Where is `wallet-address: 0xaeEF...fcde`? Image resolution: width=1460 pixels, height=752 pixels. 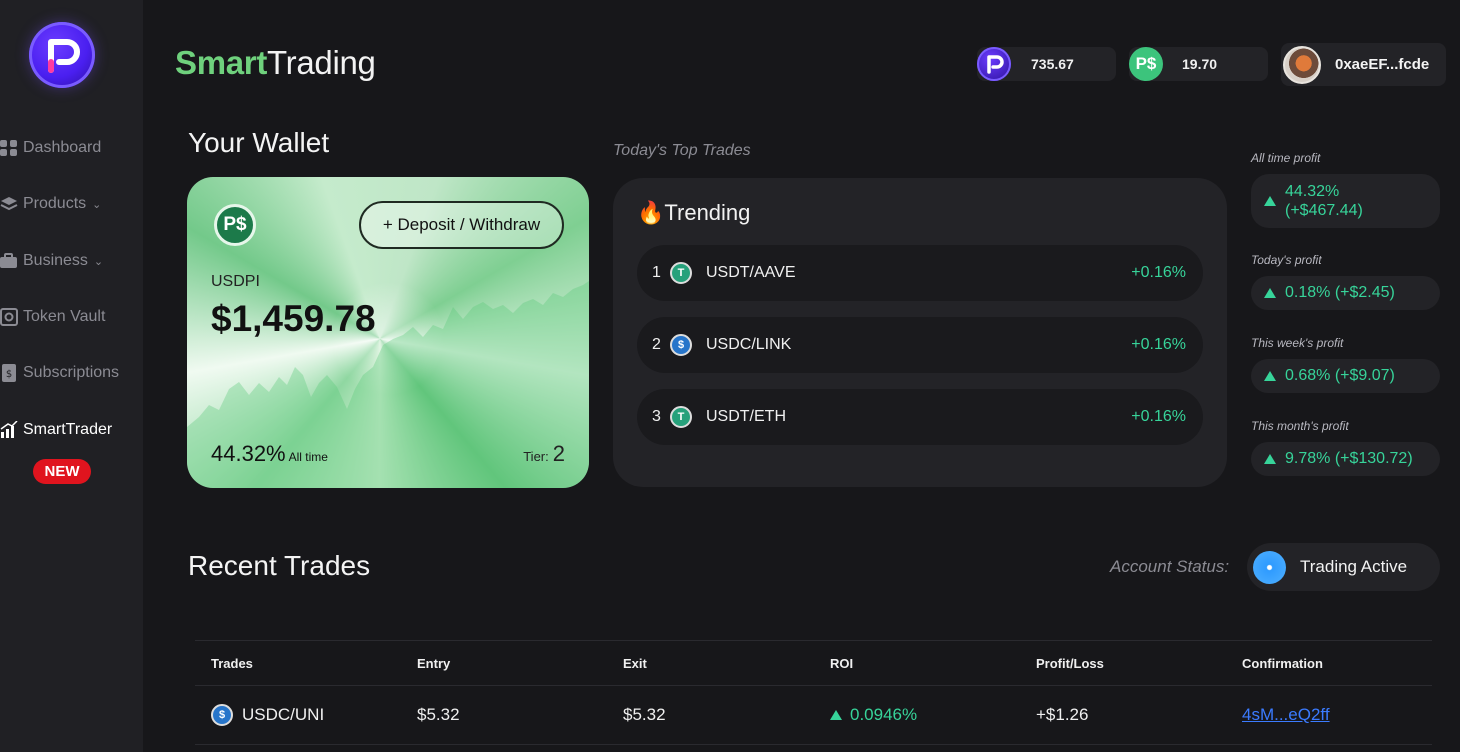 wallet-address: 0xaeEF...fcde is located at coordinates (1382, 64).